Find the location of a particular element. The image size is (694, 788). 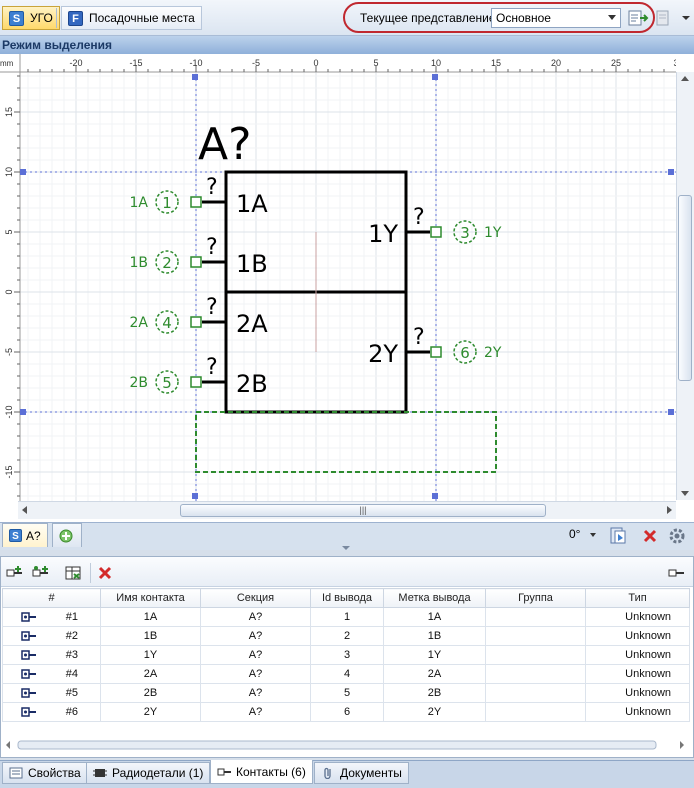

table-row: #3 1Y A? 3 1Y Unknown is located at coordinates (346, 655).